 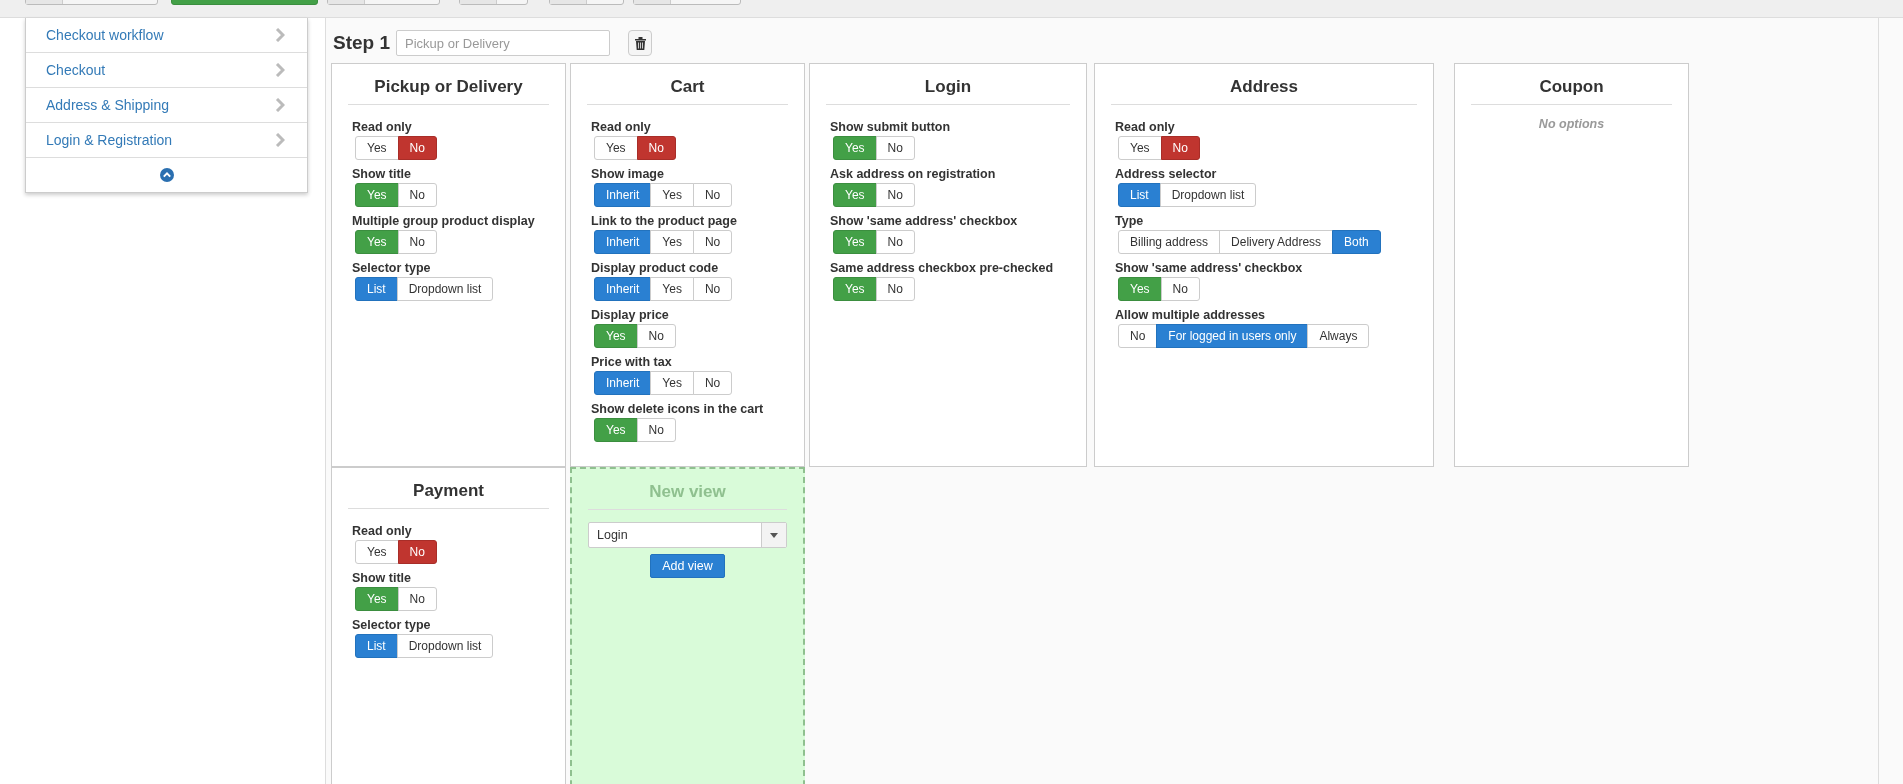 I want to click on setting-label: Same address checkbox pre-checked, so click(x=942, y=268).